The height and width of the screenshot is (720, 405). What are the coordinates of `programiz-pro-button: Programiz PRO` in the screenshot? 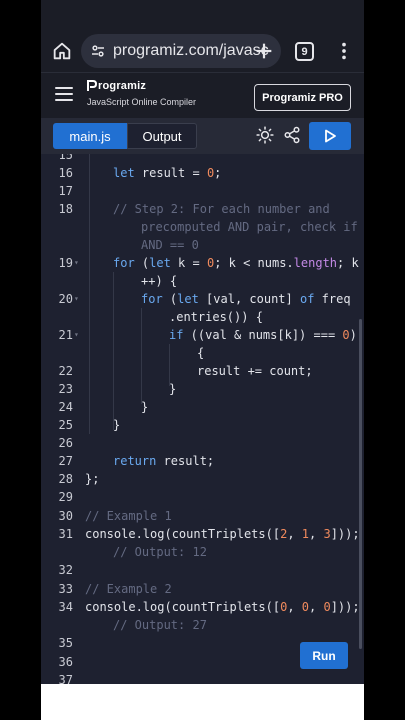 It's located at (302, 97).